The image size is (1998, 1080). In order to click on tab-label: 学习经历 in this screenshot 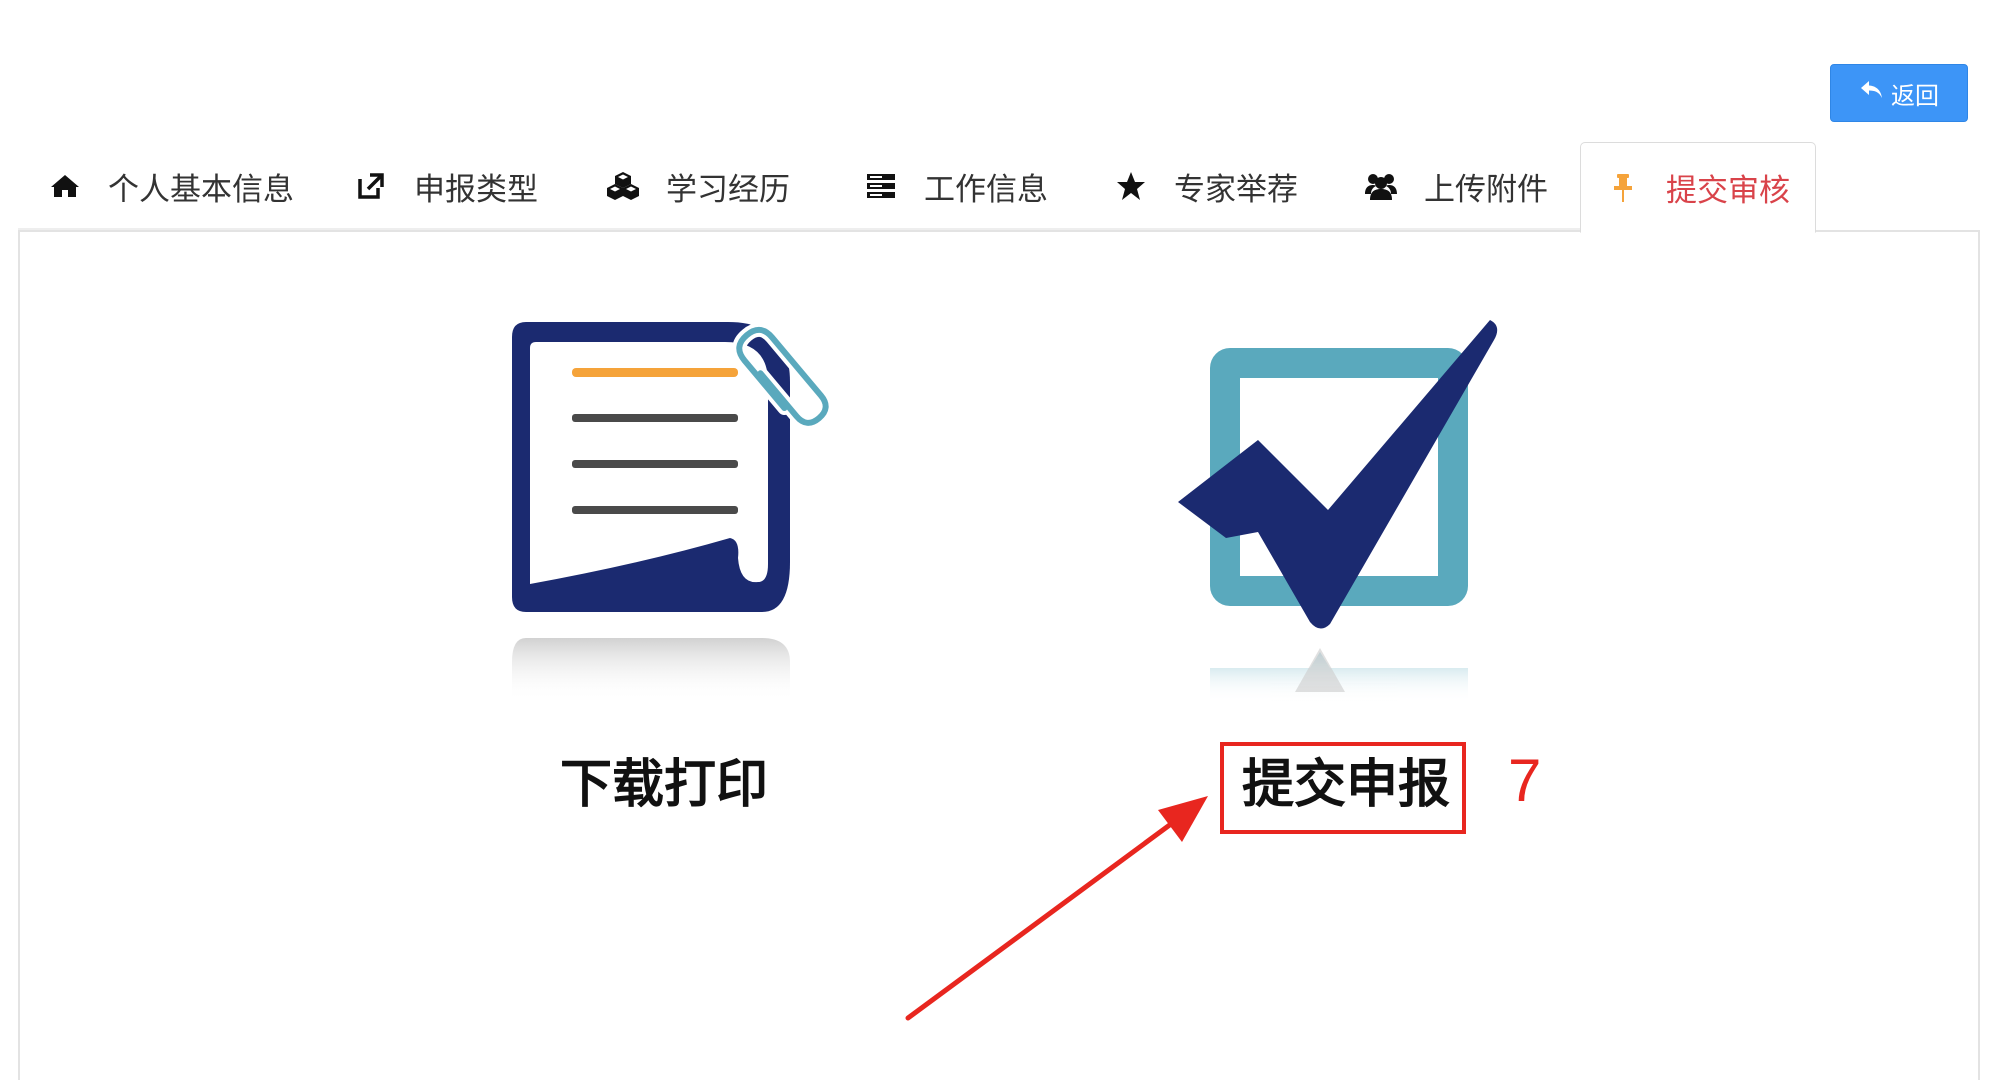, I will do `click(728, 189)`.